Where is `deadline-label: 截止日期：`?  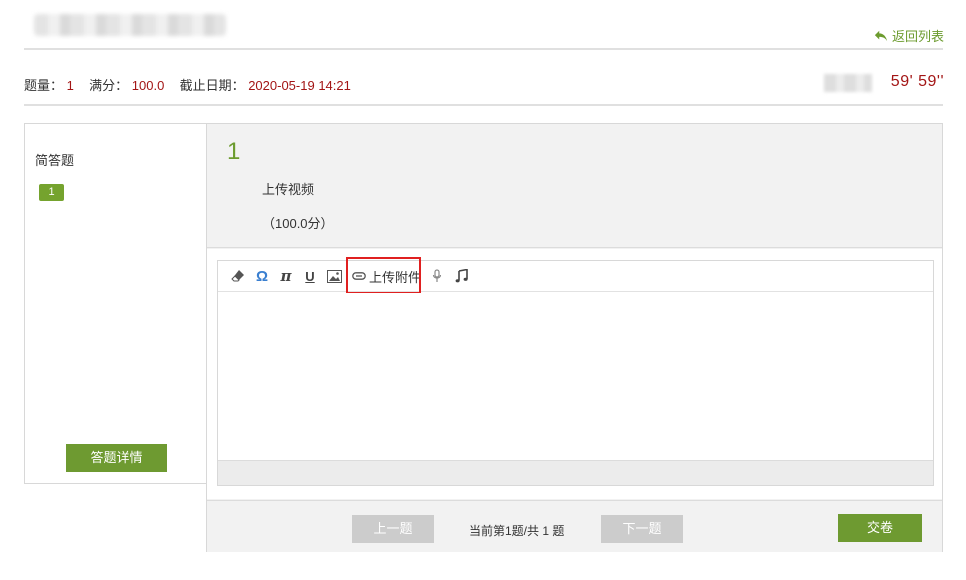
deadline-label: 截止日期： is located at coordinates (212, 85).